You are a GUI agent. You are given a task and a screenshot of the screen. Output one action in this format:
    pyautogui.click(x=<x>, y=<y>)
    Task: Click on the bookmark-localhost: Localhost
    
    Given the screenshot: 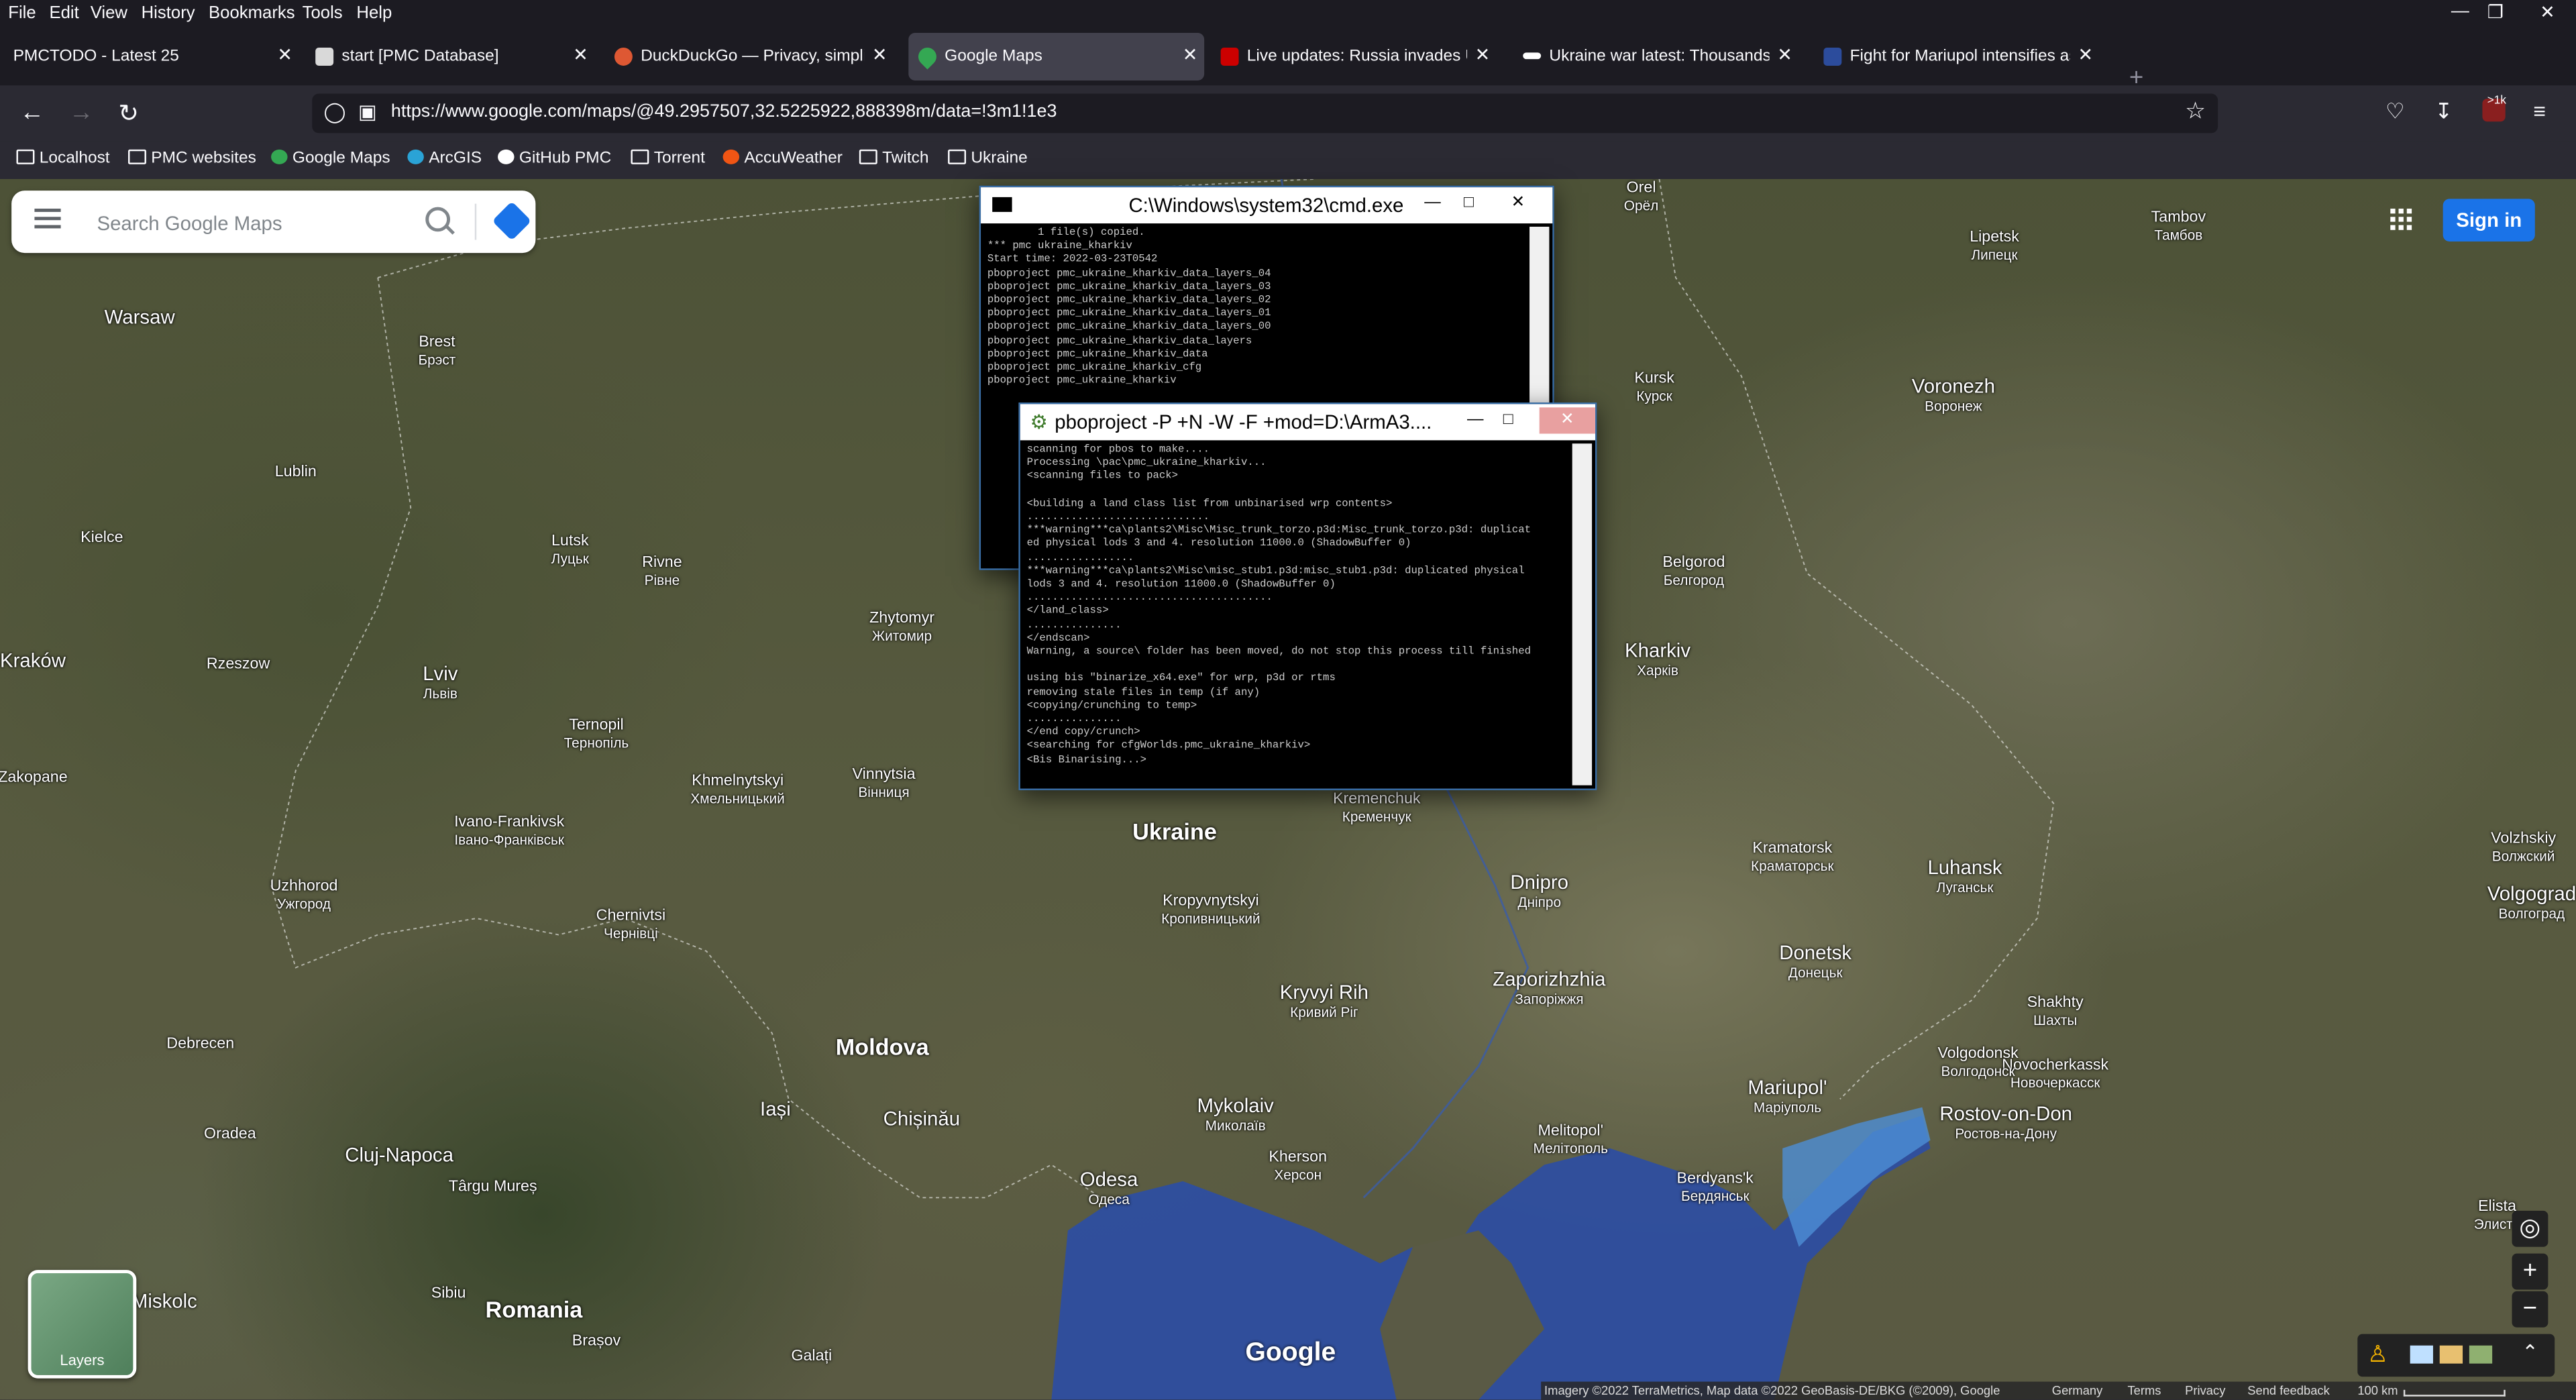 What is the action you would take?
    pyautogui.click(x=63, y=158)
    